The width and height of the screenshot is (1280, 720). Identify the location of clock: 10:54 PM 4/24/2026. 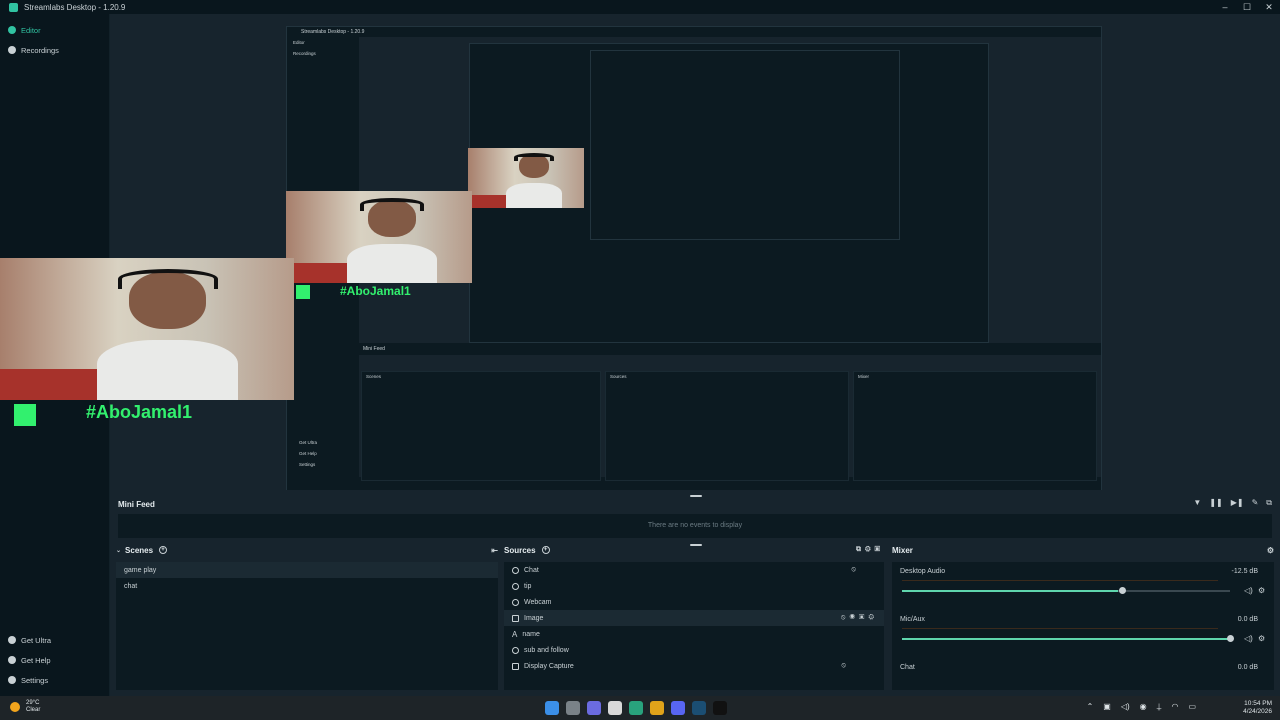
(1257, 708).